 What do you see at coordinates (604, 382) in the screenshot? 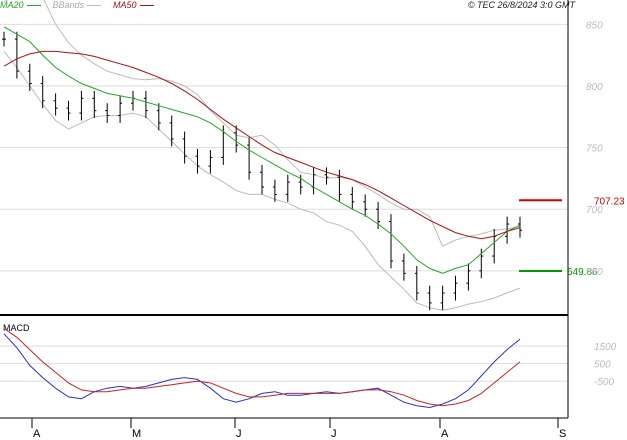
I see `y-tick-macd-2: -500` at bounding box center [604, 382].